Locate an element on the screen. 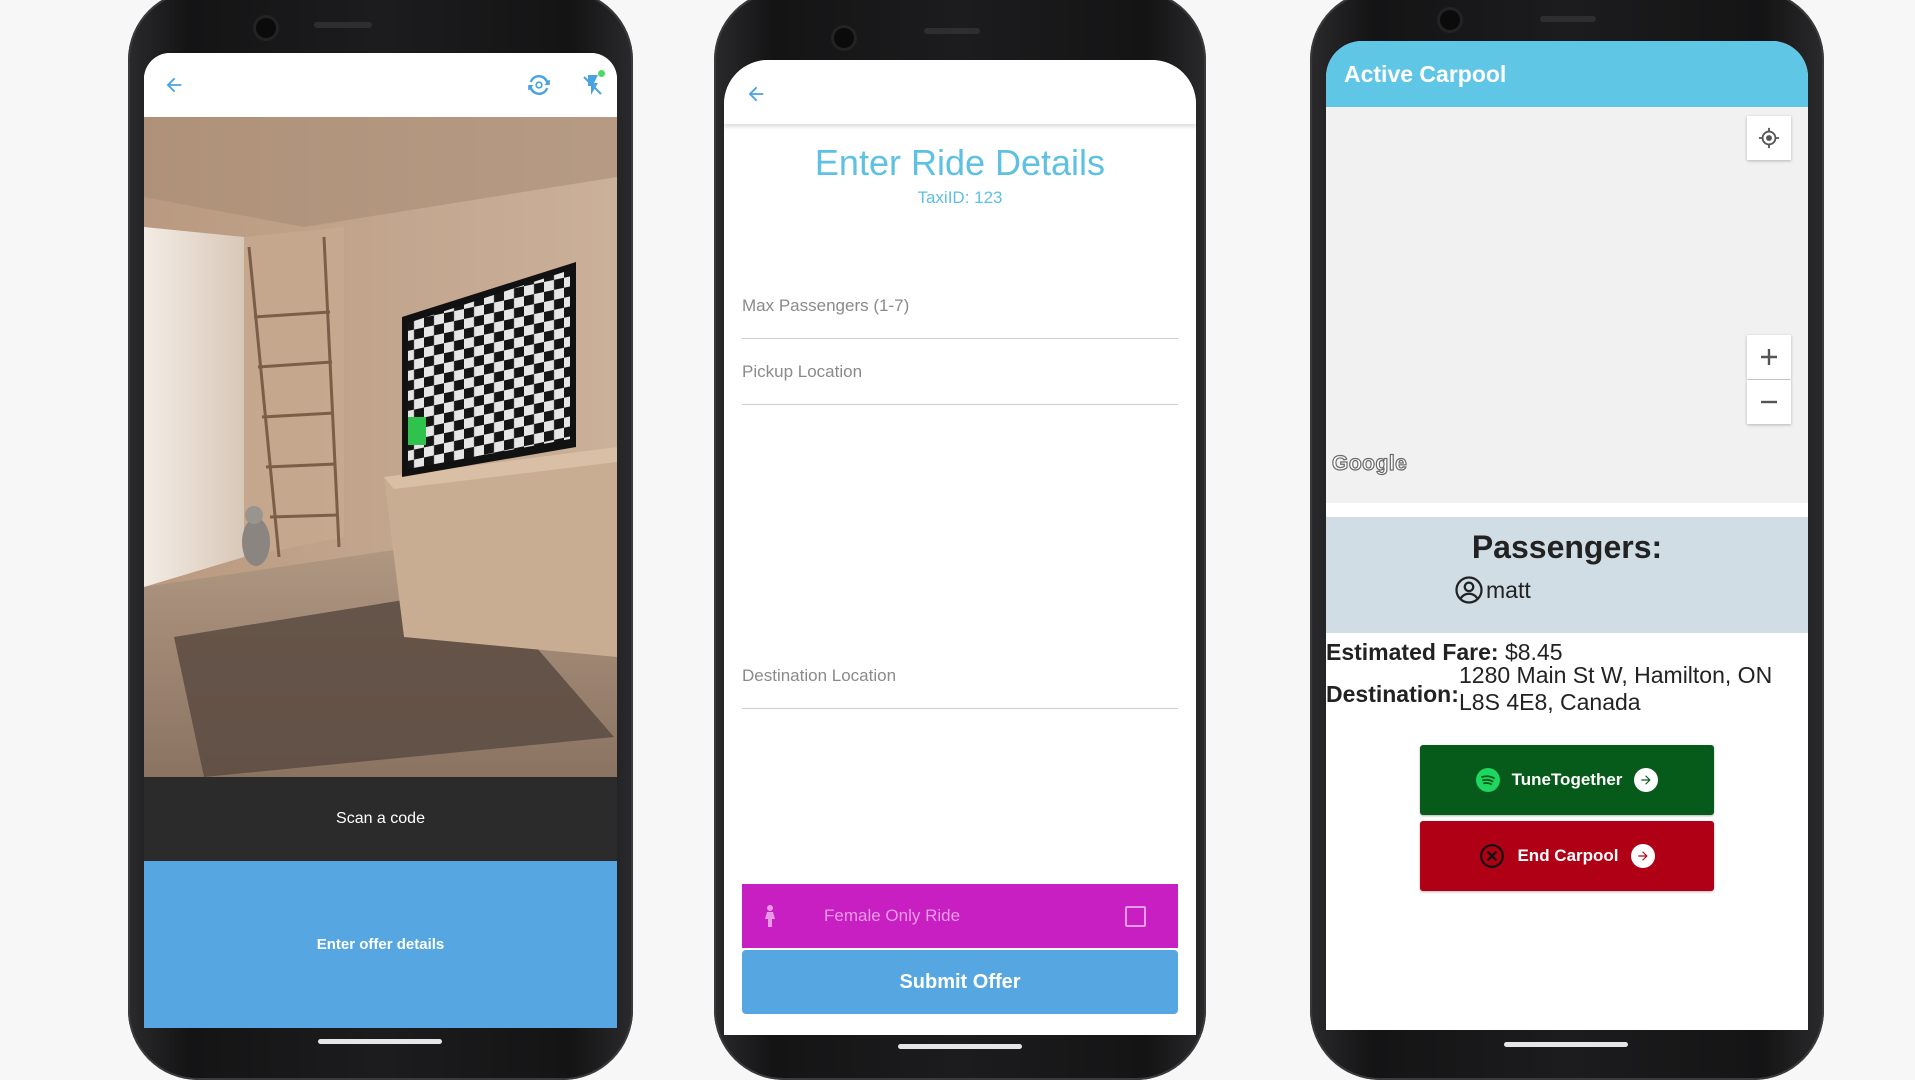 This screenshot has width=1915, height=1080. my-location-icon is located at coordinates (1769, 138).